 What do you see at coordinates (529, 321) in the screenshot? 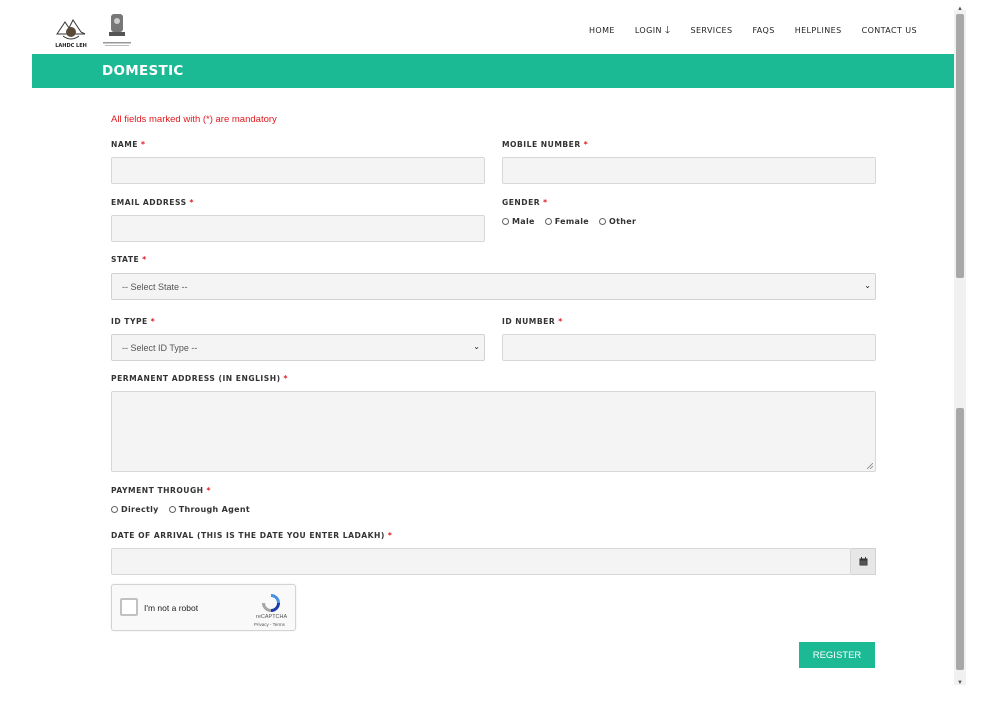
I see `id-number-label-text: ID NUMBER` at bounding box center [529, 321].